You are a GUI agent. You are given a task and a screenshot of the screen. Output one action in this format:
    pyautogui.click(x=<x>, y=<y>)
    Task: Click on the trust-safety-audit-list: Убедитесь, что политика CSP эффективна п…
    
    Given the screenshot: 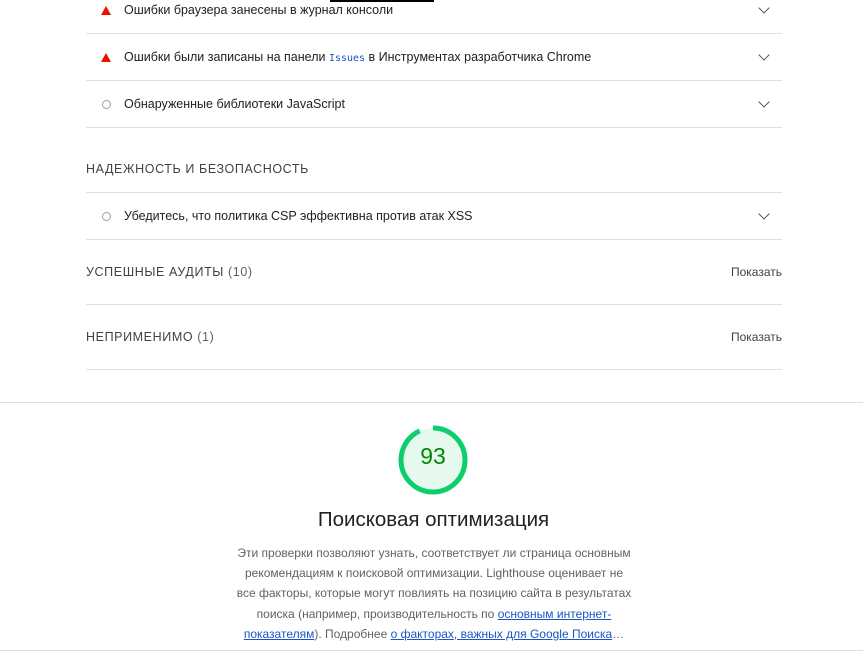 What is the action you would take?
    pyautogui.click(x=434, y=216)
    